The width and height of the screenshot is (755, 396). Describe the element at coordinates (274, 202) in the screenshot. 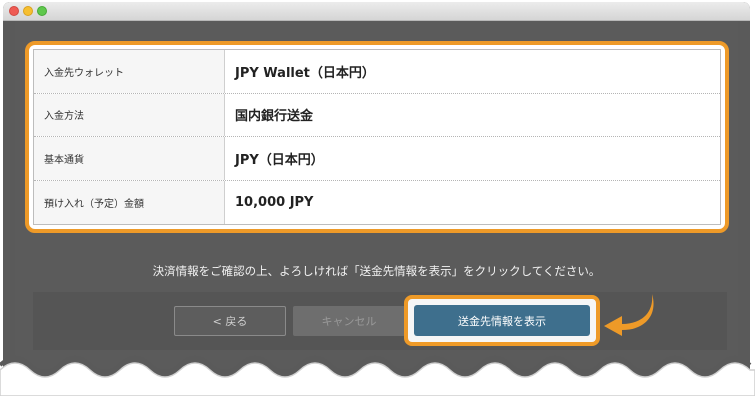

I see `row-value: 10,000 JPY` at that location.